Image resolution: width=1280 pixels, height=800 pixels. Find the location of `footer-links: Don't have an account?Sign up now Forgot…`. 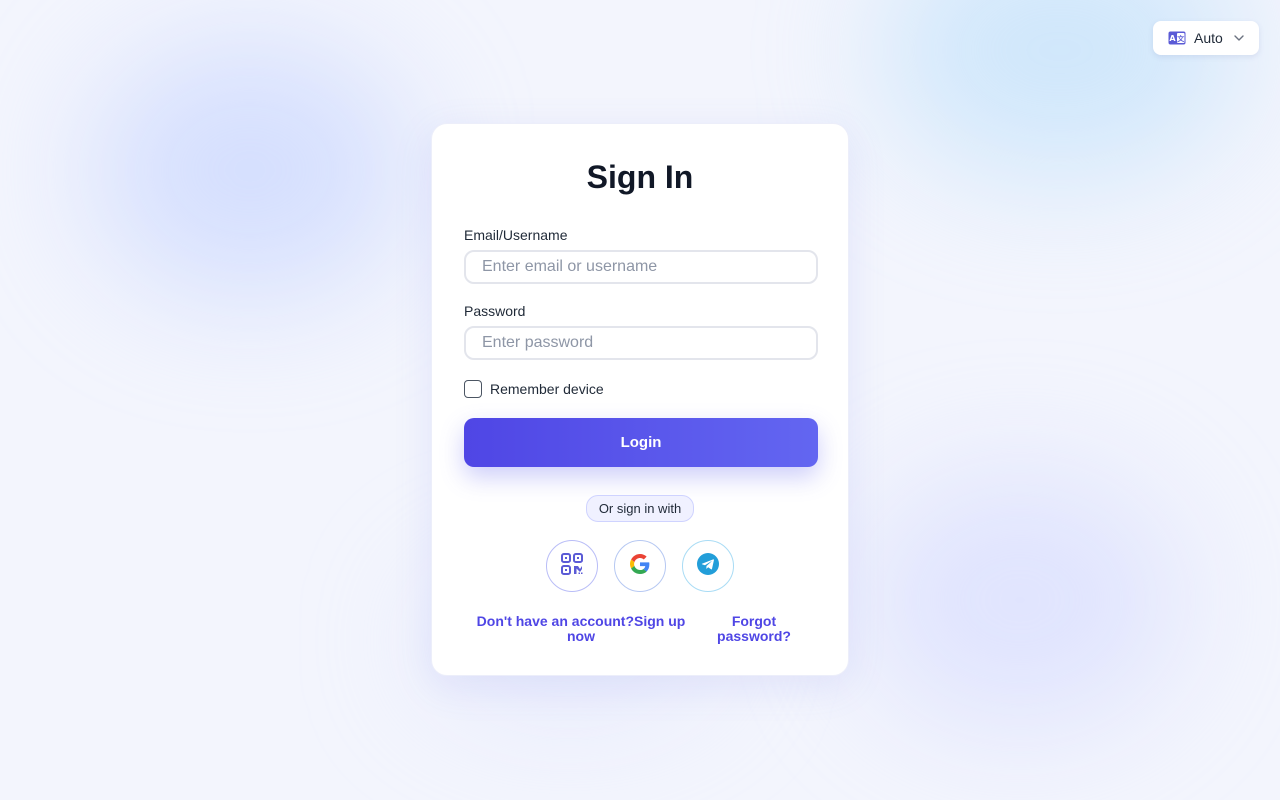

footer-links: Don't have an account?Sign up now Forgot… is located at coordinates (640, 629).